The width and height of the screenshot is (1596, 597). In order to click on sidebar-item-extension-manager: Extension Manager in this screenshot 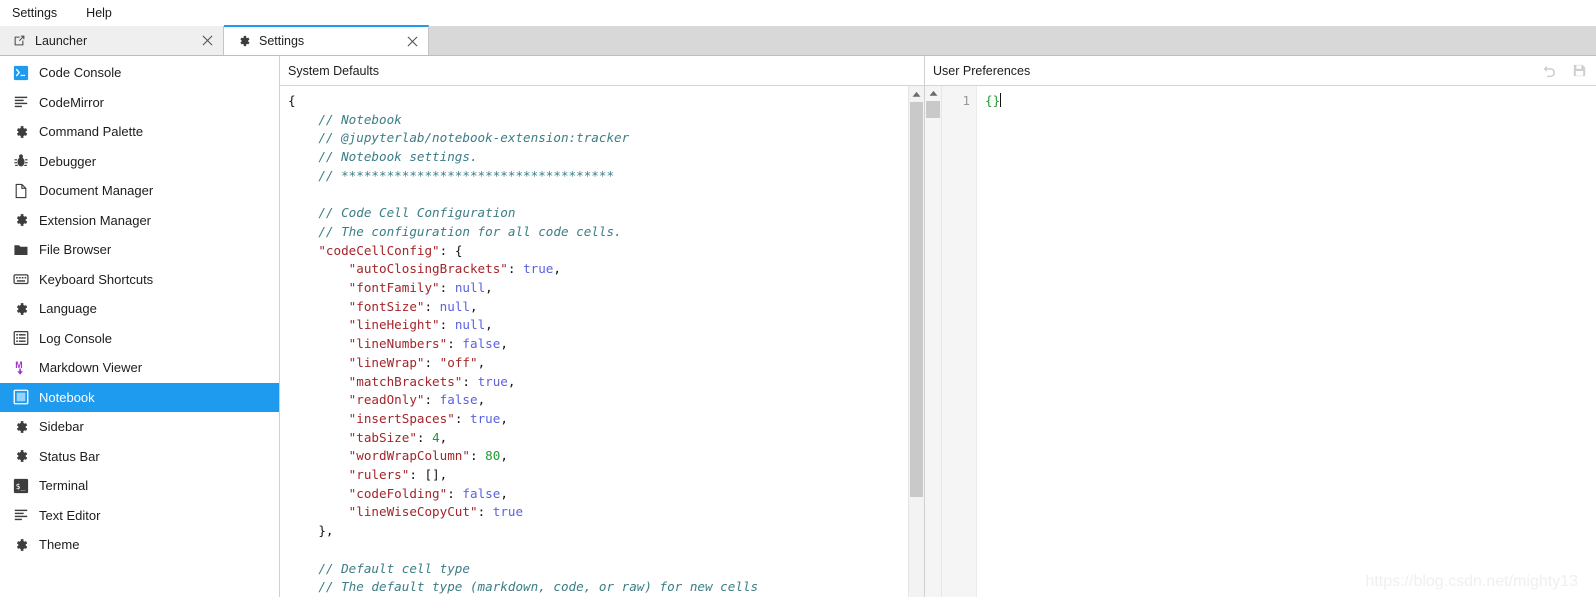, I will do `click(139, 221)`.